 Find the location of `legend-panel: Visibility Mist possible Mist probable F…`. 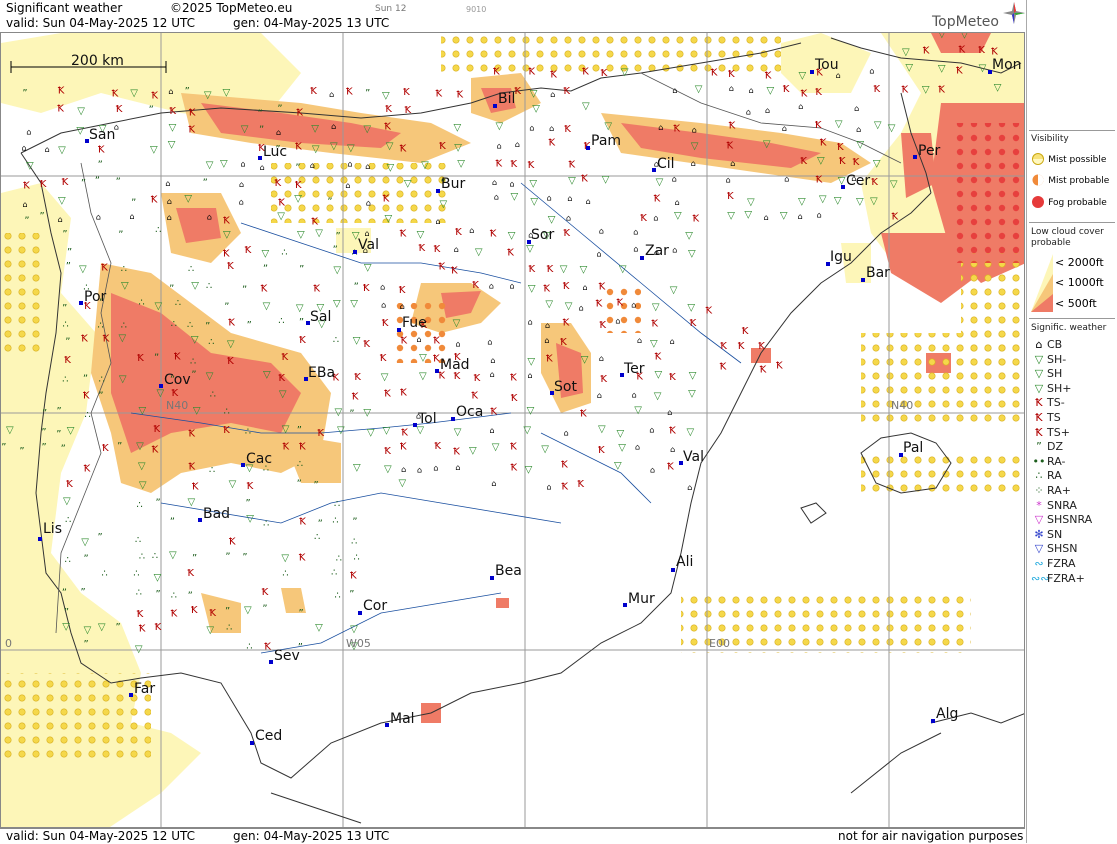

legend-panel: Visibility Mist possible Mist probable F… is located at coordinates (1071, 421).